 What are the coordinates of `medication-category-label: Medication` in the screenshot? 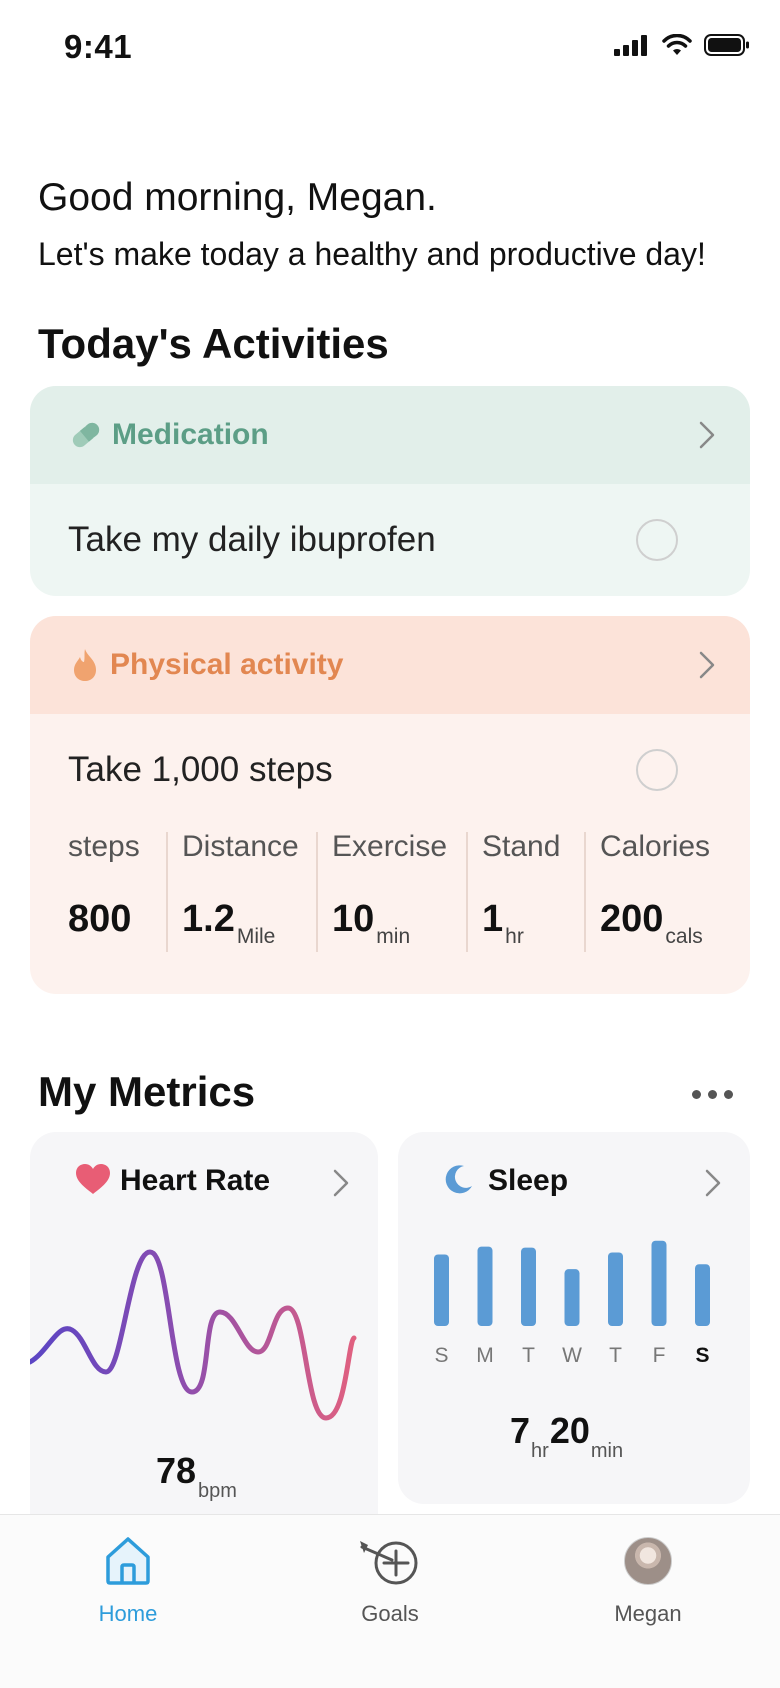 It's located at (190, 434).